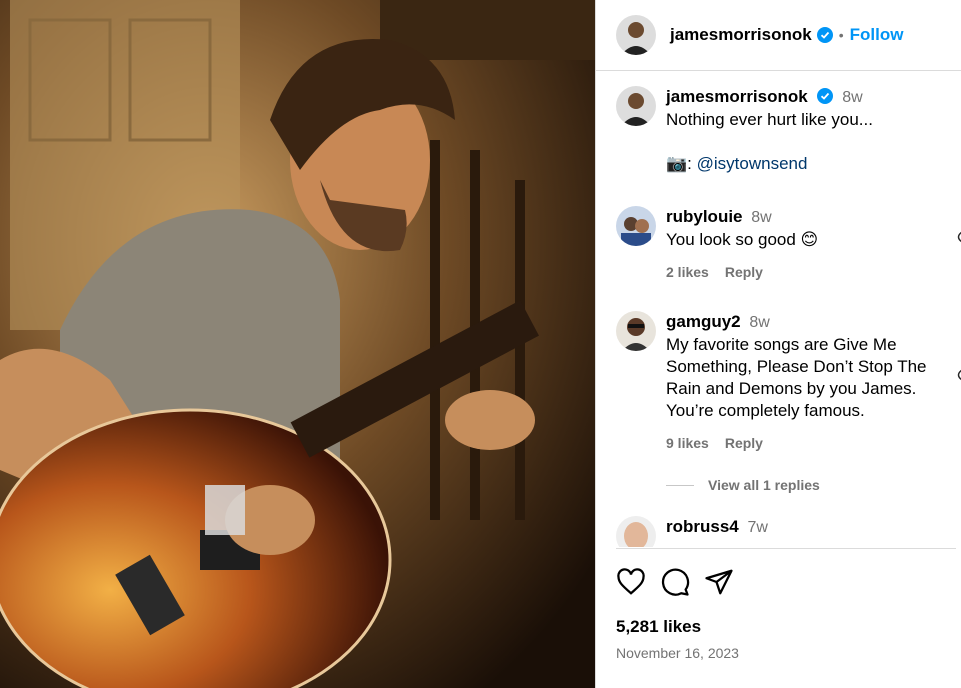 This screenshot has height=688, width=961. I want to click on follow-button: Follow, so click(877, 35).